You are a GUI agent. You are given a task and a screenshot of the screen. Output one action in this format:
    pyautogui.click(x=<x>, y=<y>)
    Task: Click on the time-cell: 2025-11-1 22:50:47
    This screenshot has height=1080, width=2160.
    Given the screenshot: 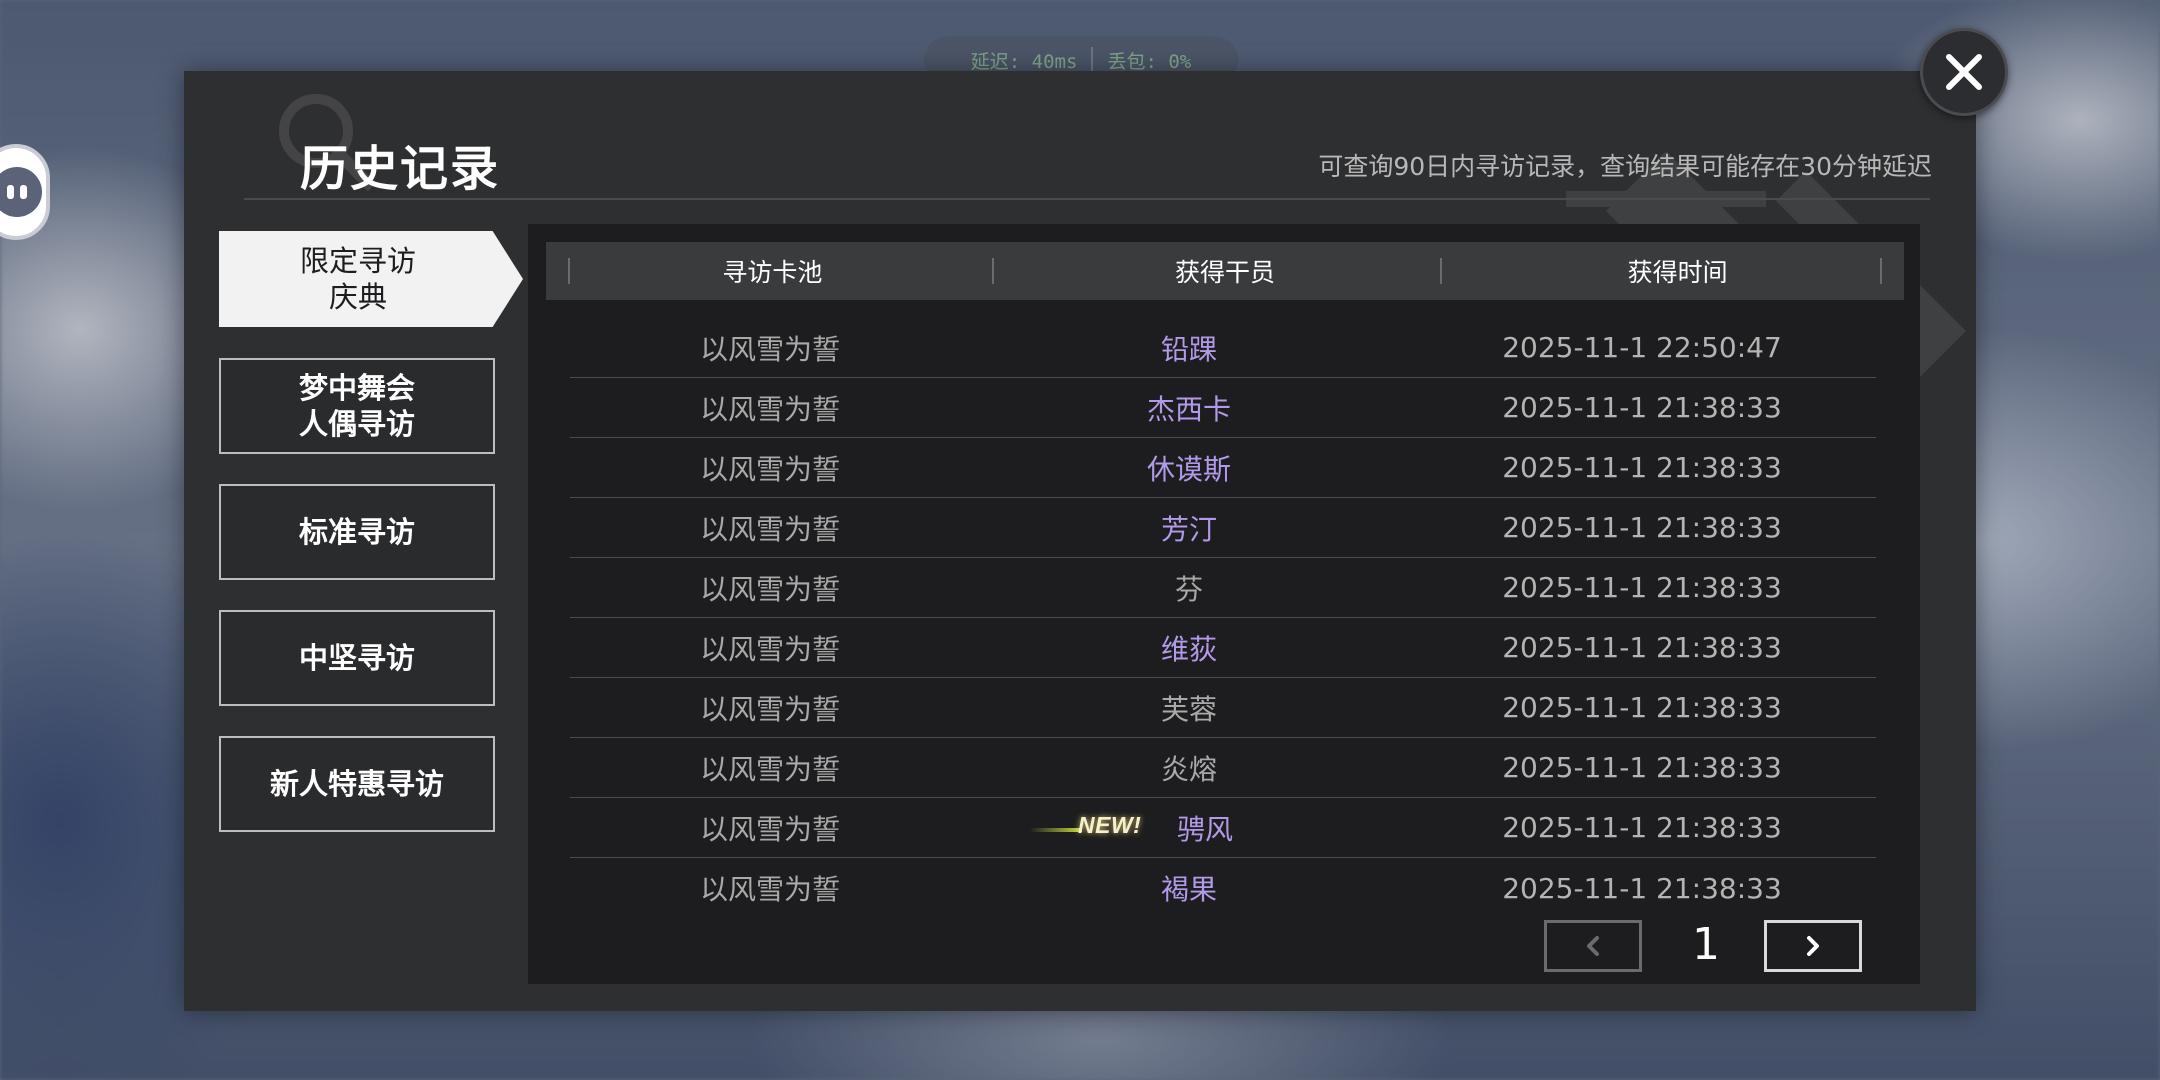 What is the action you would take?
    pyautogui.click(x=1642, y=347)
    